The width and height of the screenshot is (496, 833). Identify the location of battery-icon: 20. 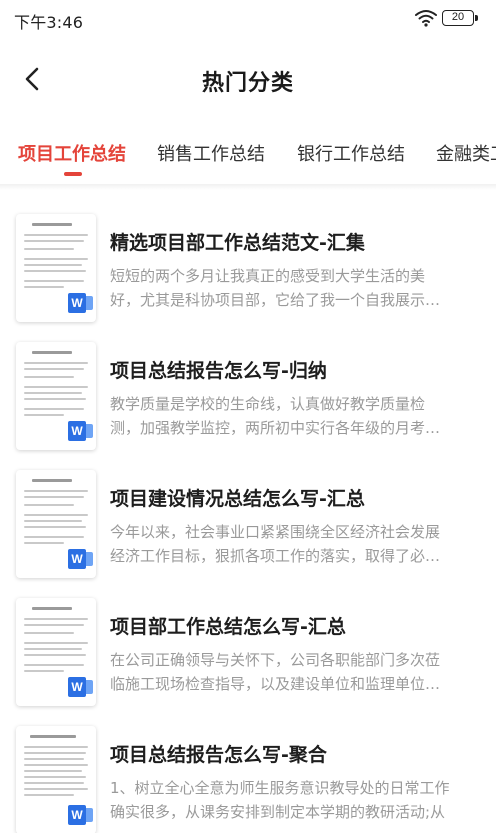
(460, 18).